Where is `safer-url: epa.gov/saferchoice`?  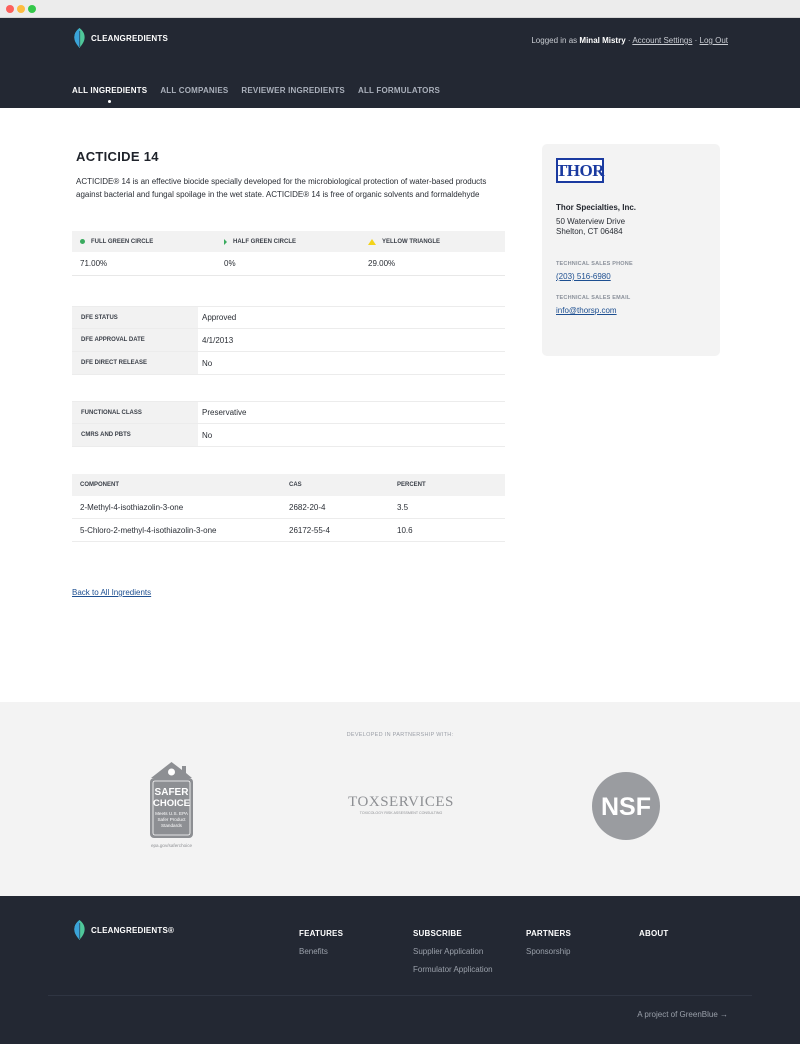
safer-url: epa.gov/saferchoice is located at coordinates (172, 845).